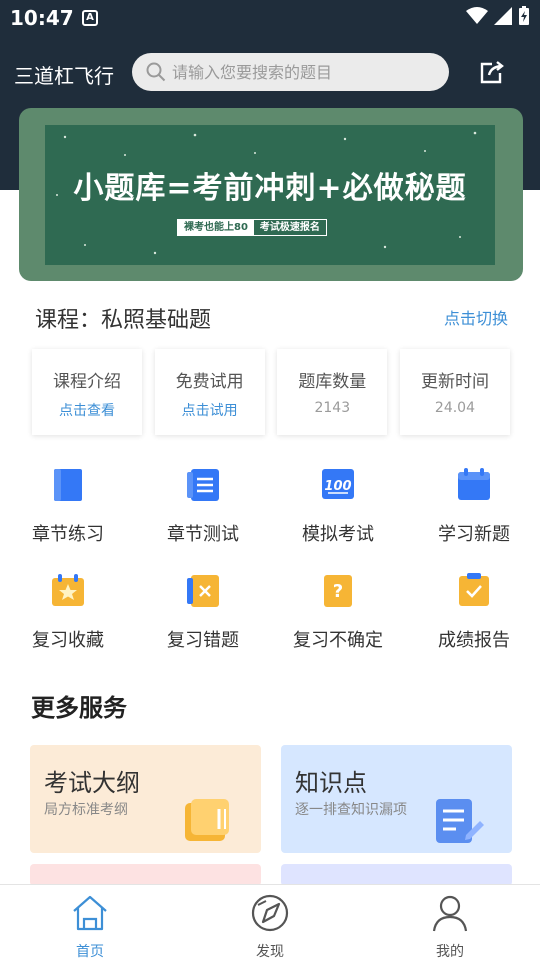 Image resolution: width=540 pixels, height=960 pixels. Describe the element at coordinates (338, 534) in the screenshot. I see `feature-label: 模拟考试` at that location.